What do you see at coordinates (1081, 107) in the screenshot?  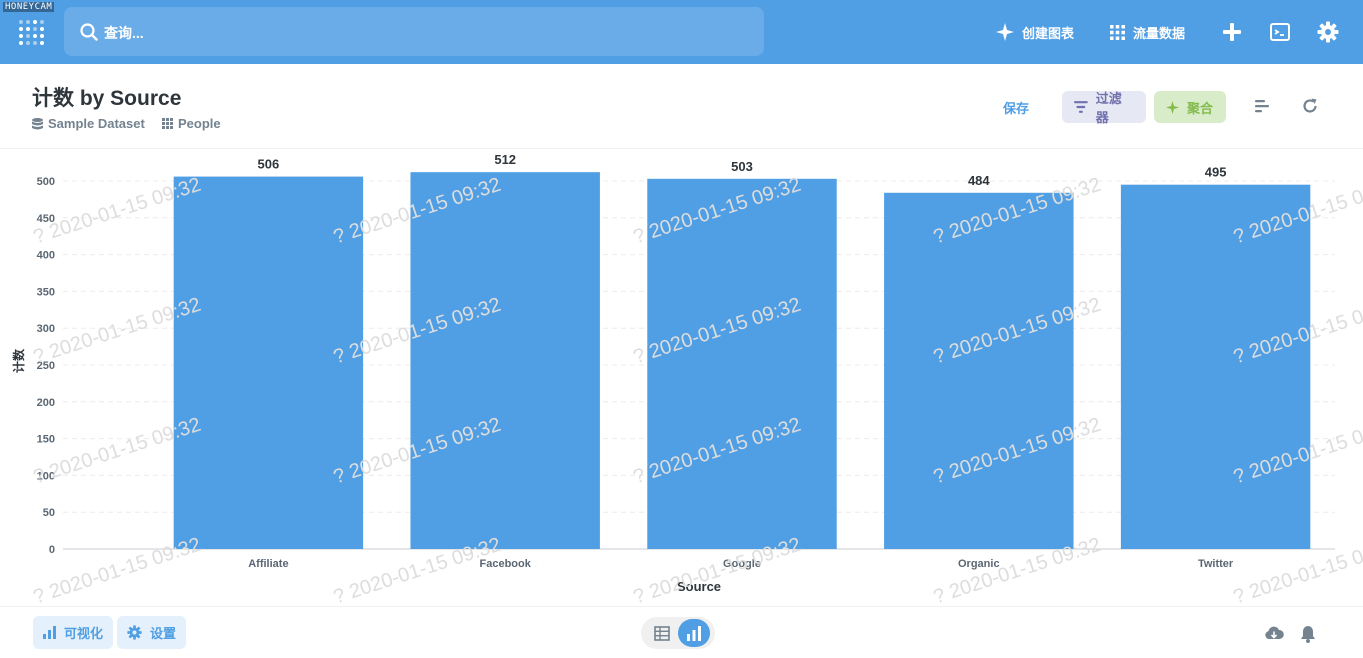 I see `filter-icon` at bounding box center [1081, 107].